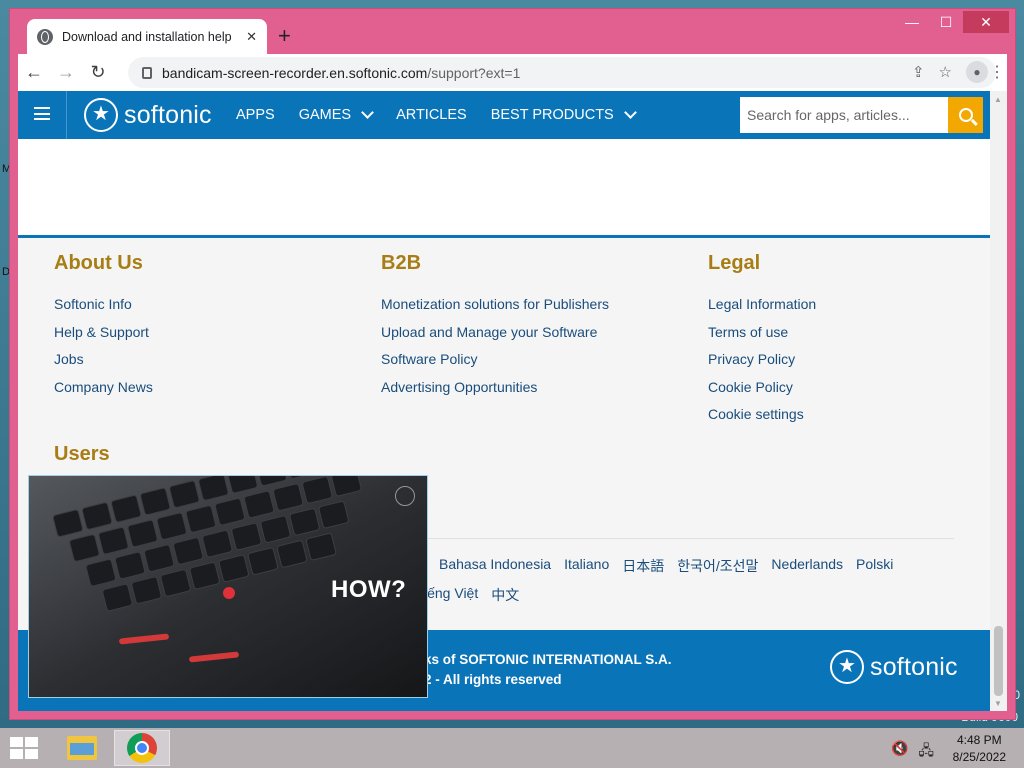 The width and height of the screenshot is (1024, 768). I want to click on browser-tab: Download and installation help ✕, so click(147, 37).